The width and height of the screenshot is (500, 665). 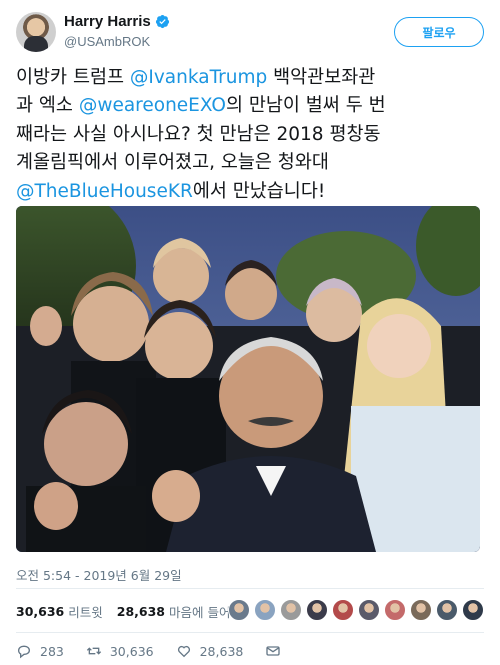 What do you see at coordinates (131, 651) in the screenshot?
I see `retweet-count: 30,636` at bounding box center [131, 651].